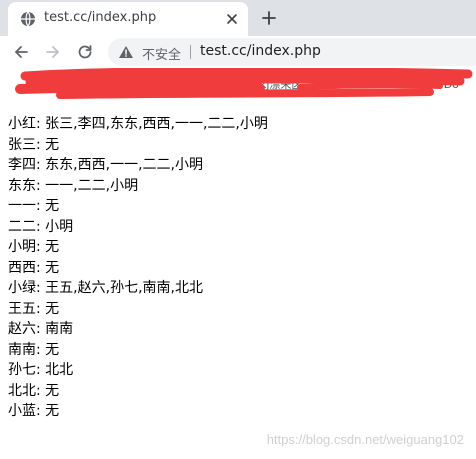  What do you see at coordinates (138, 124) in the screenshot?
I see `text-line: 小红: 张三,李四,东东,西西,一一,二二,小明` at bounding box center [138, 124].